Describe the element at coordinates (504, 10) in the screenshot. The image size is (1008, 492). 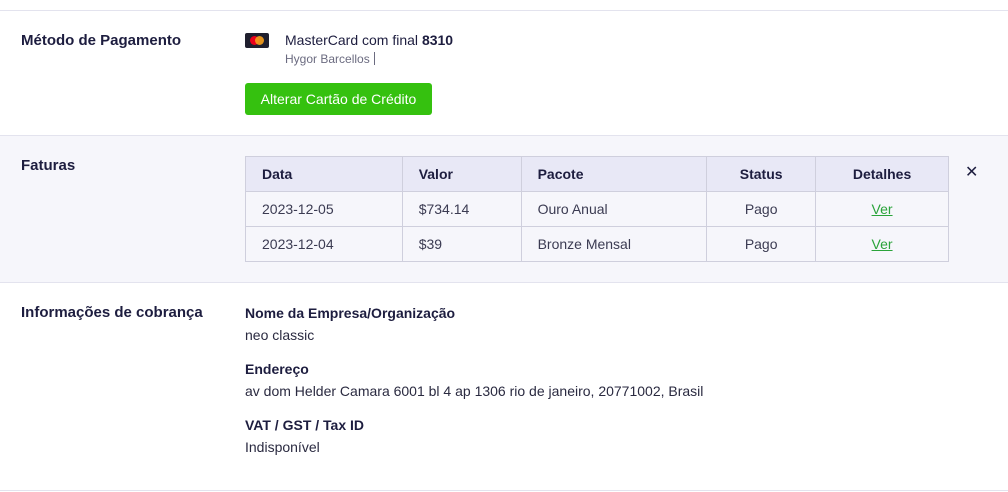
I see `top-divider` at that location.